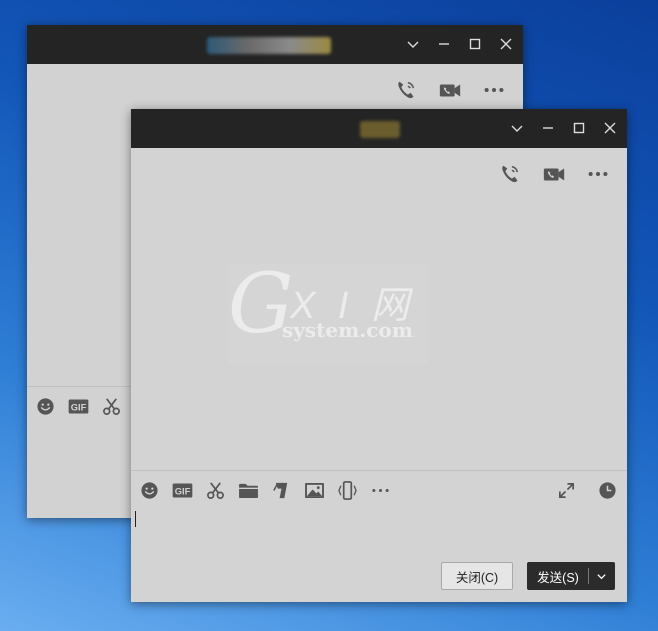  Describe the element at coordinates (379, 531) in the screenshot. I see `message-input` at that location.